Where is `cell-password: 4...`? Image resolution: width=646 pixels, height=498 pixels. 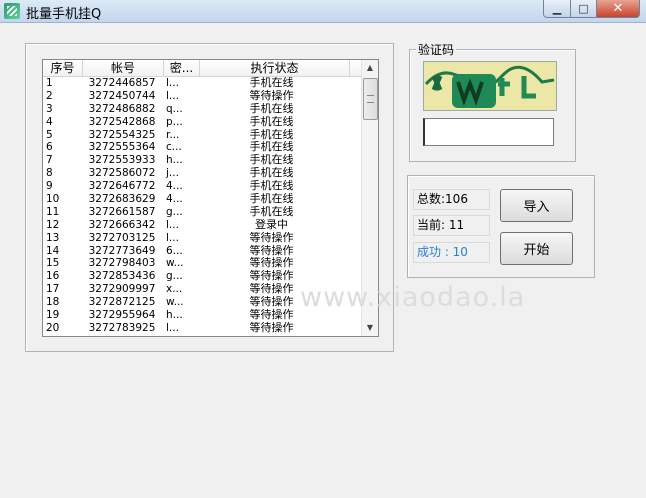
cell-password: 4... is located at coordinates (174, 199).